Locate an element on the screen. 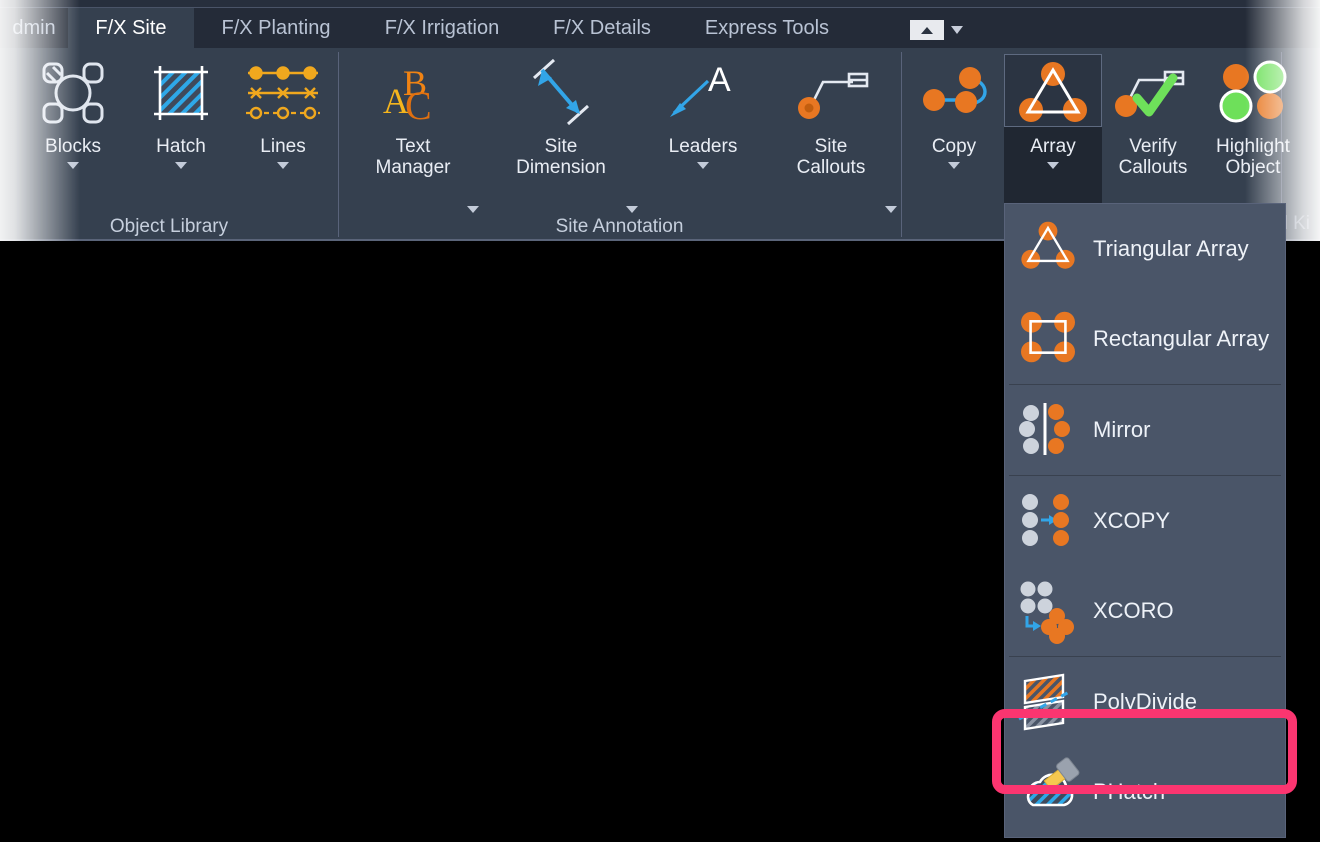 The height and width of the screenshot is (842, 1320). ribbon-button-lines: Lines is located at coordinates (283, 109).